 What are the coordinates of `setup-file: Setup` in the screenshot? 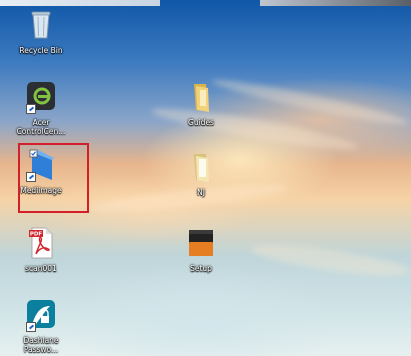 It's located at (201, 249).